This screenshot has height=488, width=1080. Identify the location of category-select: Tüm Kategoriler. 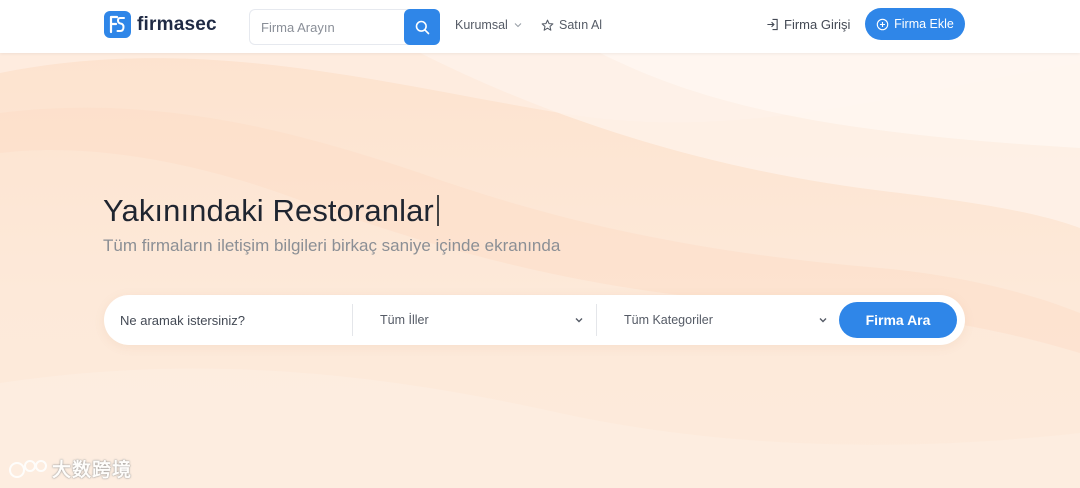
(726, 320).